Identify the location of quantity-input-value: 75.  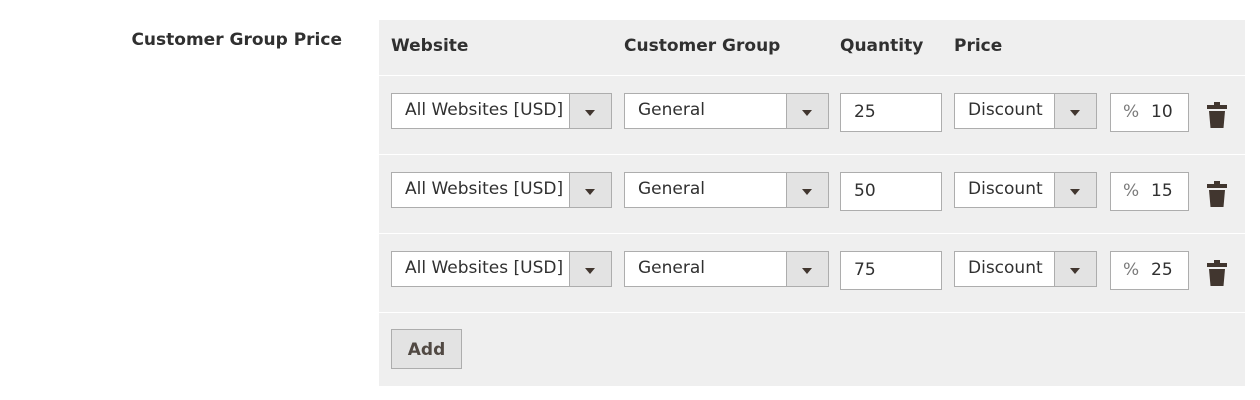
(865, 270).